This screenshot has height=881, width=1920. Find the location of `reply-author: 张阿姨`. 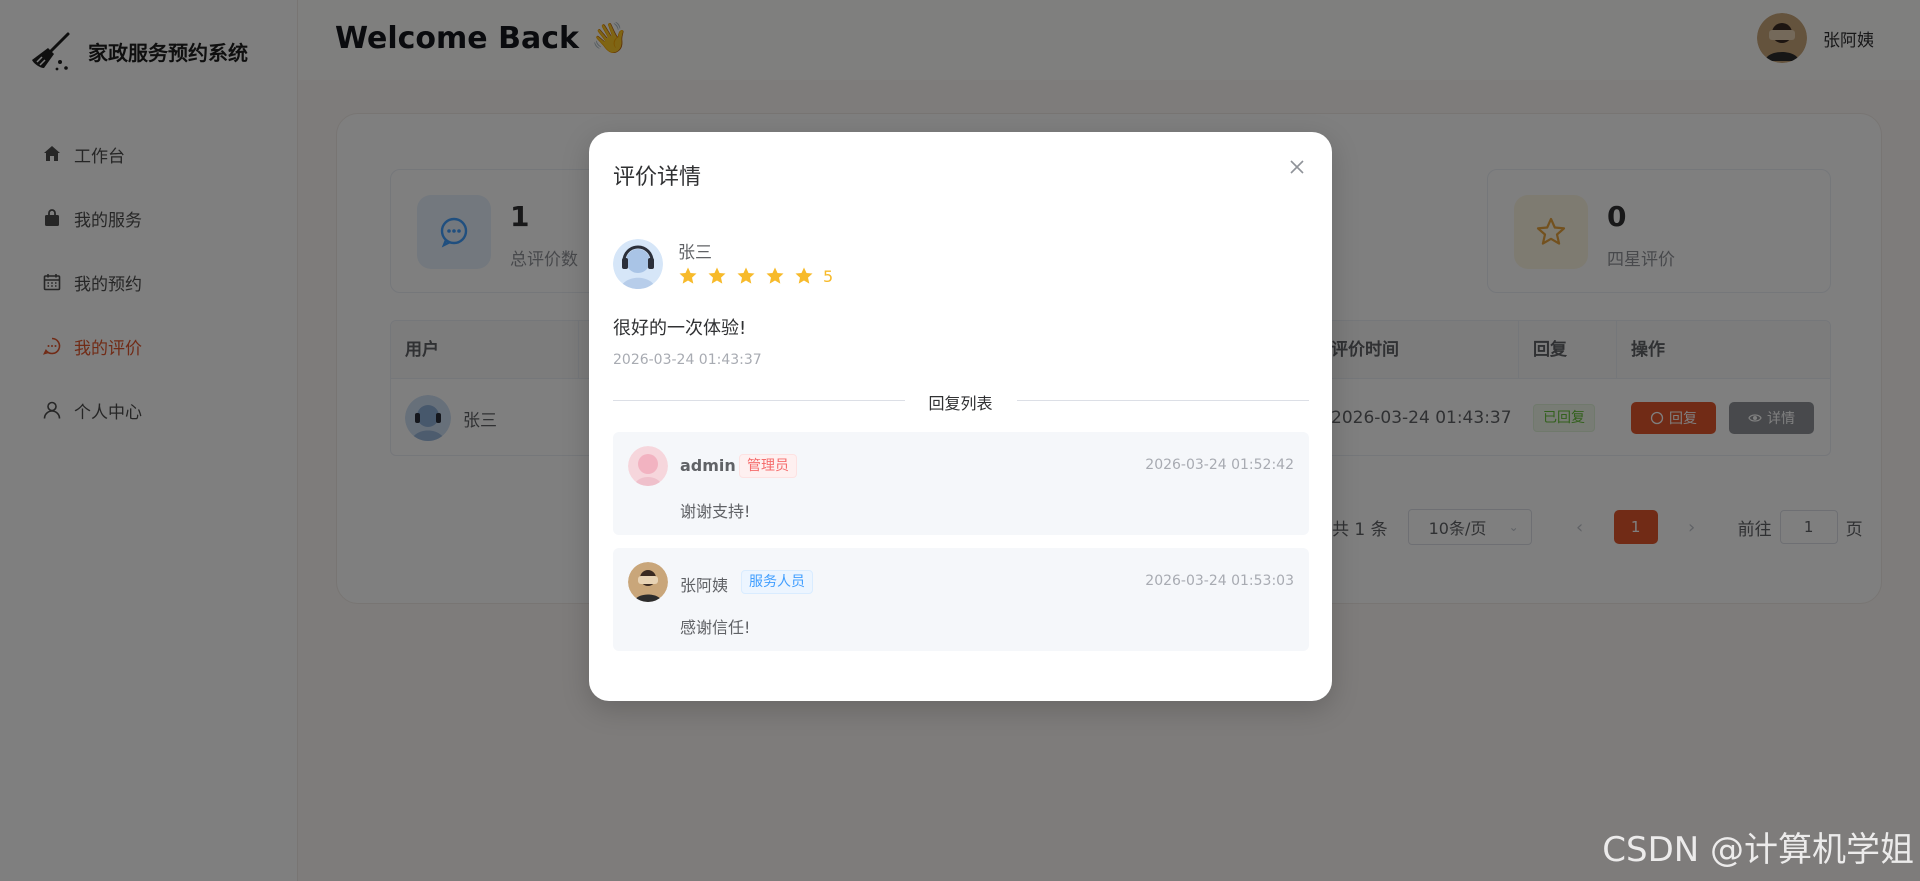

reply-author: 张阿姨 is located at coordinates (704, 585).